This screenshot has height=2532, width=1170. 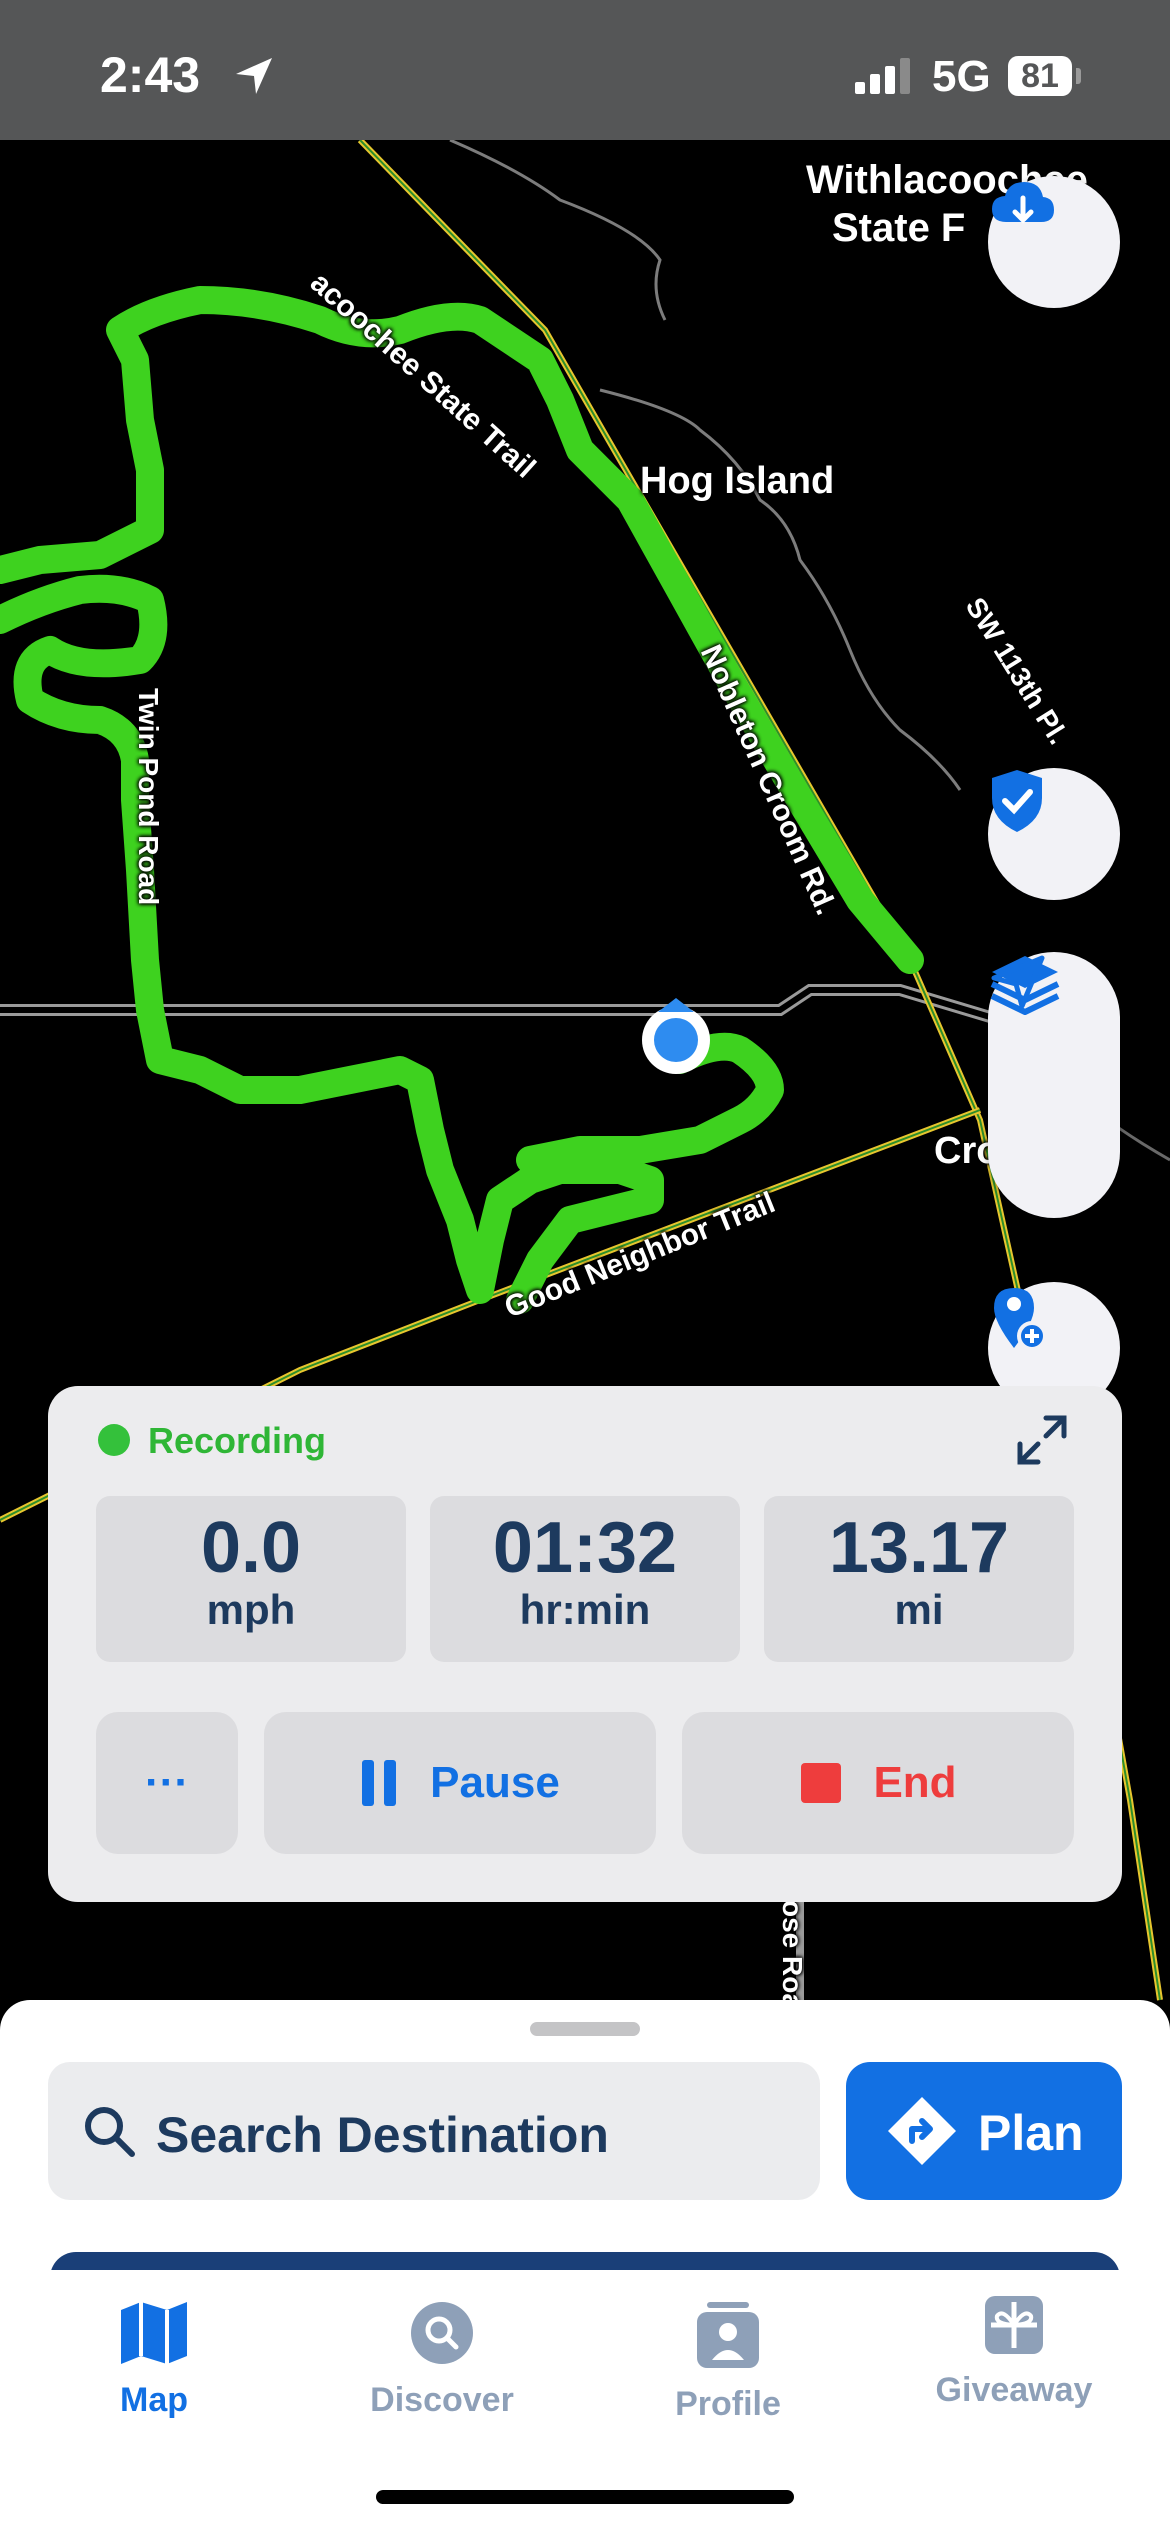 I want to click on tab-profile: Profile, so click(x=728, y=2362).